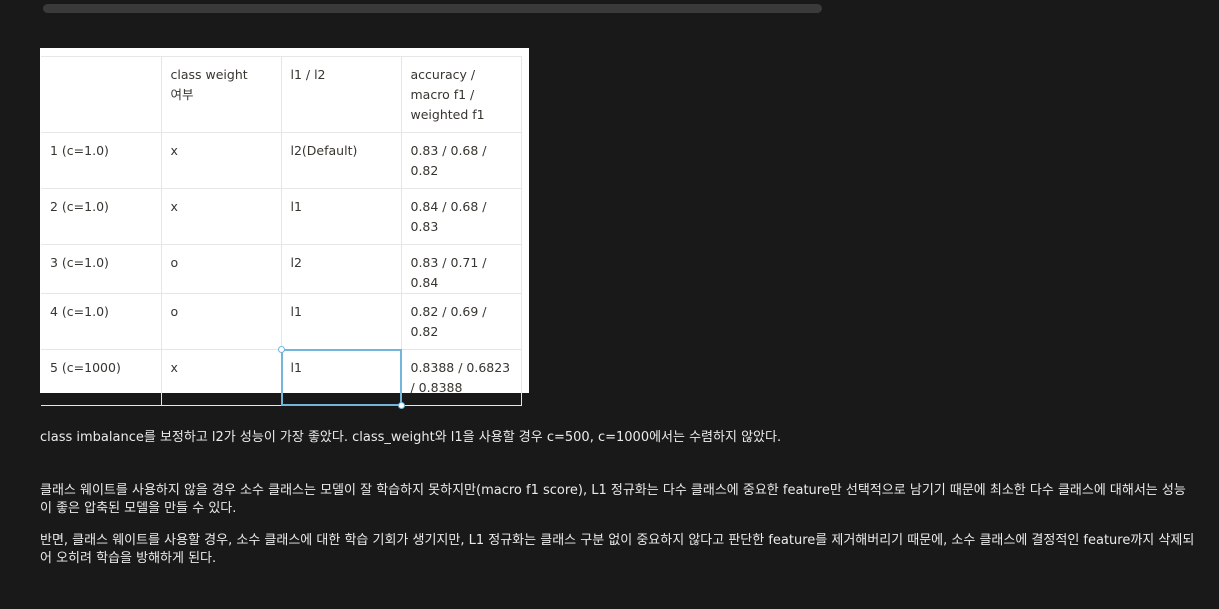  I want to click on table-row: 4 (c=1.0) o l1 0.82 / 0.69 / 0.82, so click(281, 321).